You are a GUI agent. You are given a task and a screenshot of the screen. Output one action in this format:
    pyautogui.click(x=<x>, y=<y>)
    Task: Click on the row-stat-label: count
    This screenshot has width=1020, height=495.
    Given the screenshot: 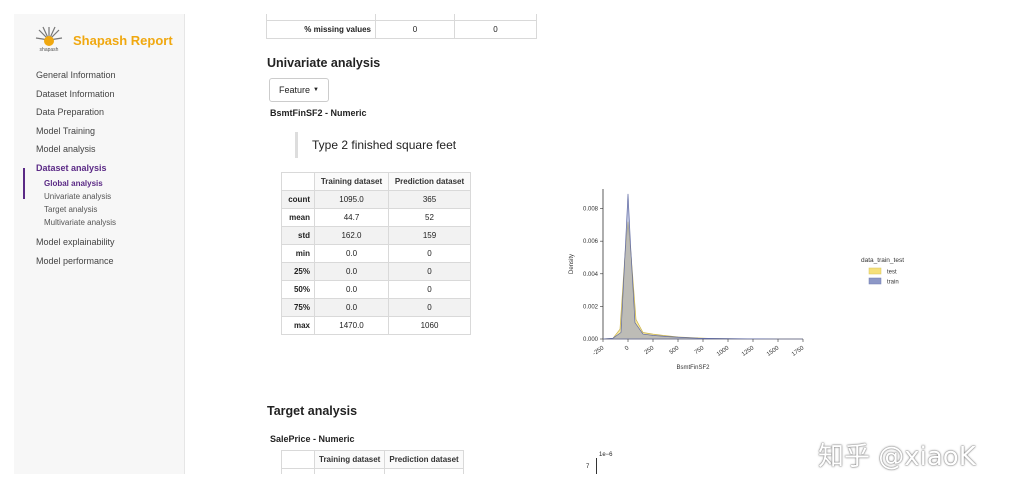 What is the action you would take?
    pyautogui.click(x=298, y=199)
    